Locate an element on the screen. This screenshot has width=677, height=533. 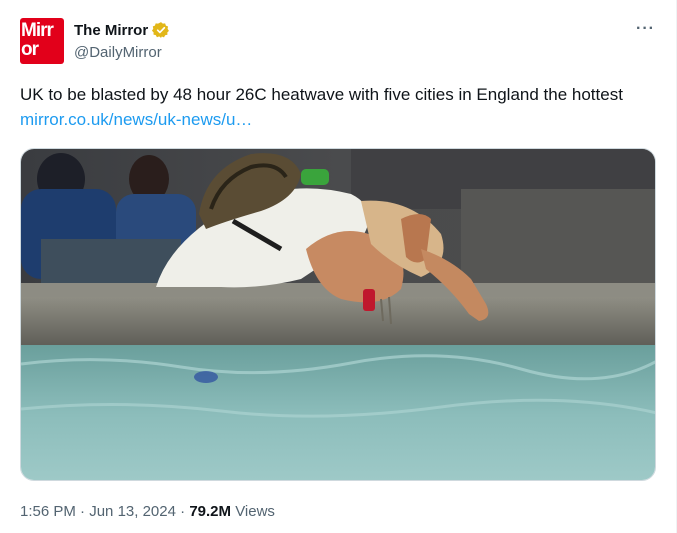
avatar-logo-line-1: Mirr is located at coordinates (37, 30).